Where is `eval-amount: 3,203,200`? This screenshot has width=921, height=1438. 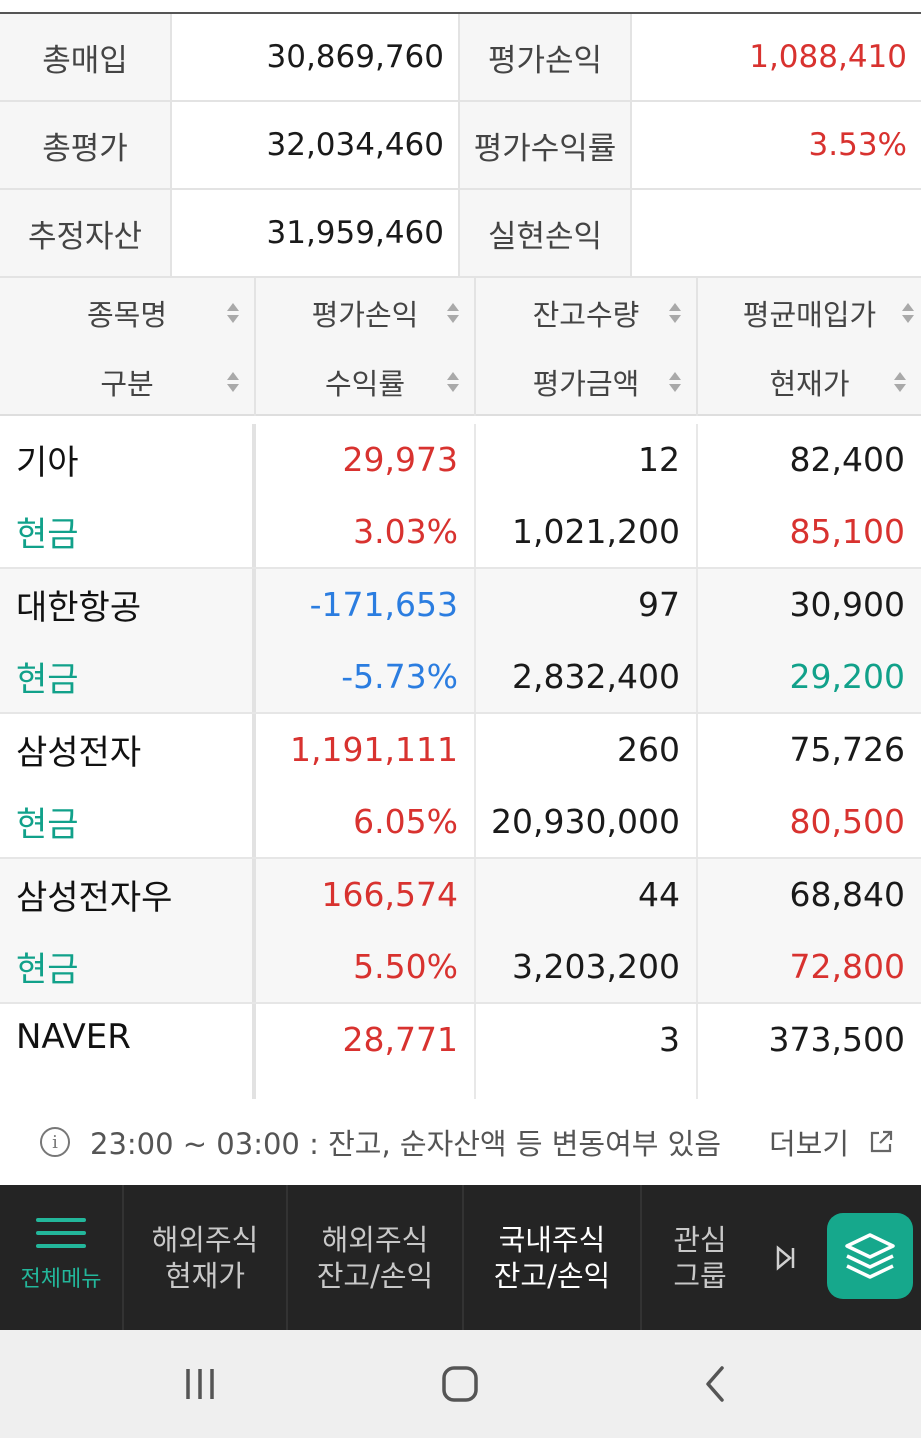 eval-amount: 3,203,200 is located at coordinates (596, 966).